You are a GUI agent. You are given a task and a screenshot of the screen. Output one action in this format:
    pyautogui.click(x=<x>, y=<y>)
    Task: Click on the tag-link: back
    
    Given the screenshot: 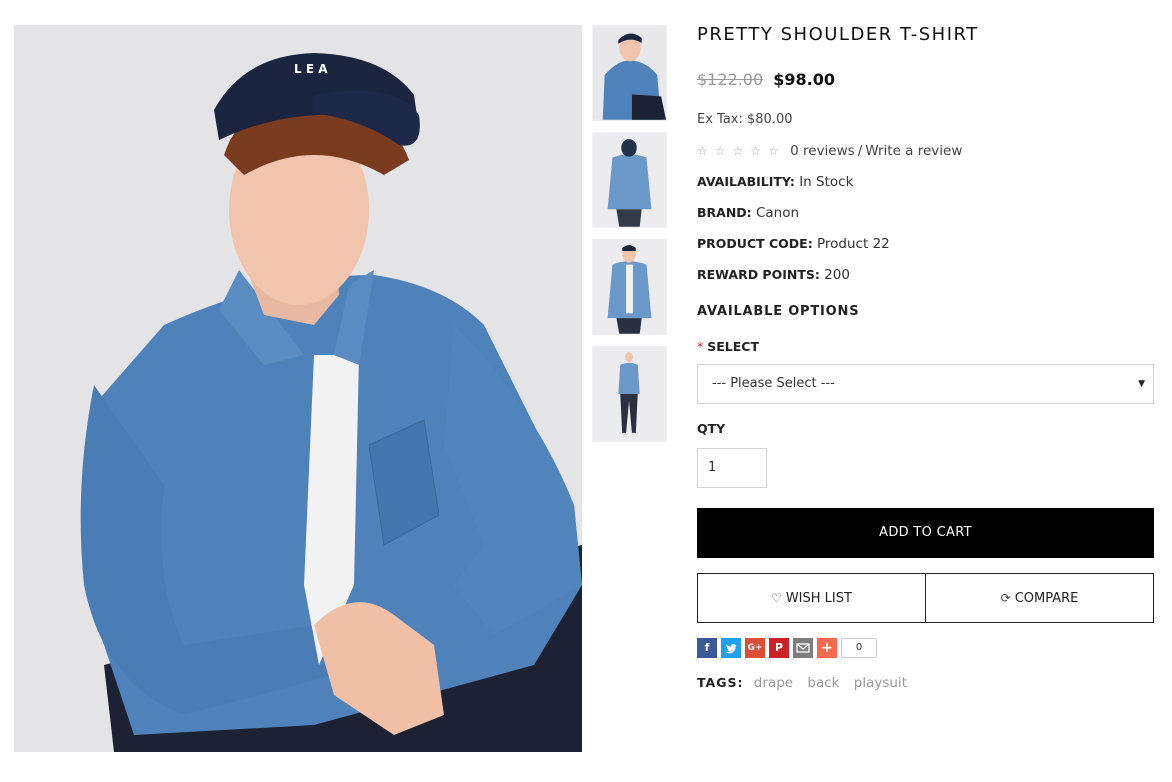 What is the action you would take?
    pyautogui.click(x=823, y=683)
    